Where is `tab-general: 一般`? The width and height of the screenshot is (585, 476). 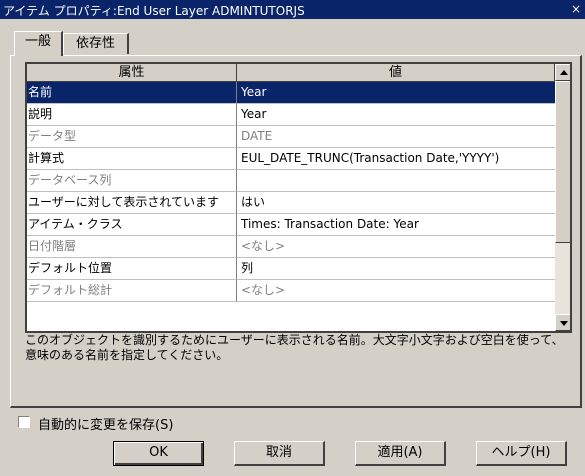 tab-general: 一般 is located at coordinates (38, 43).